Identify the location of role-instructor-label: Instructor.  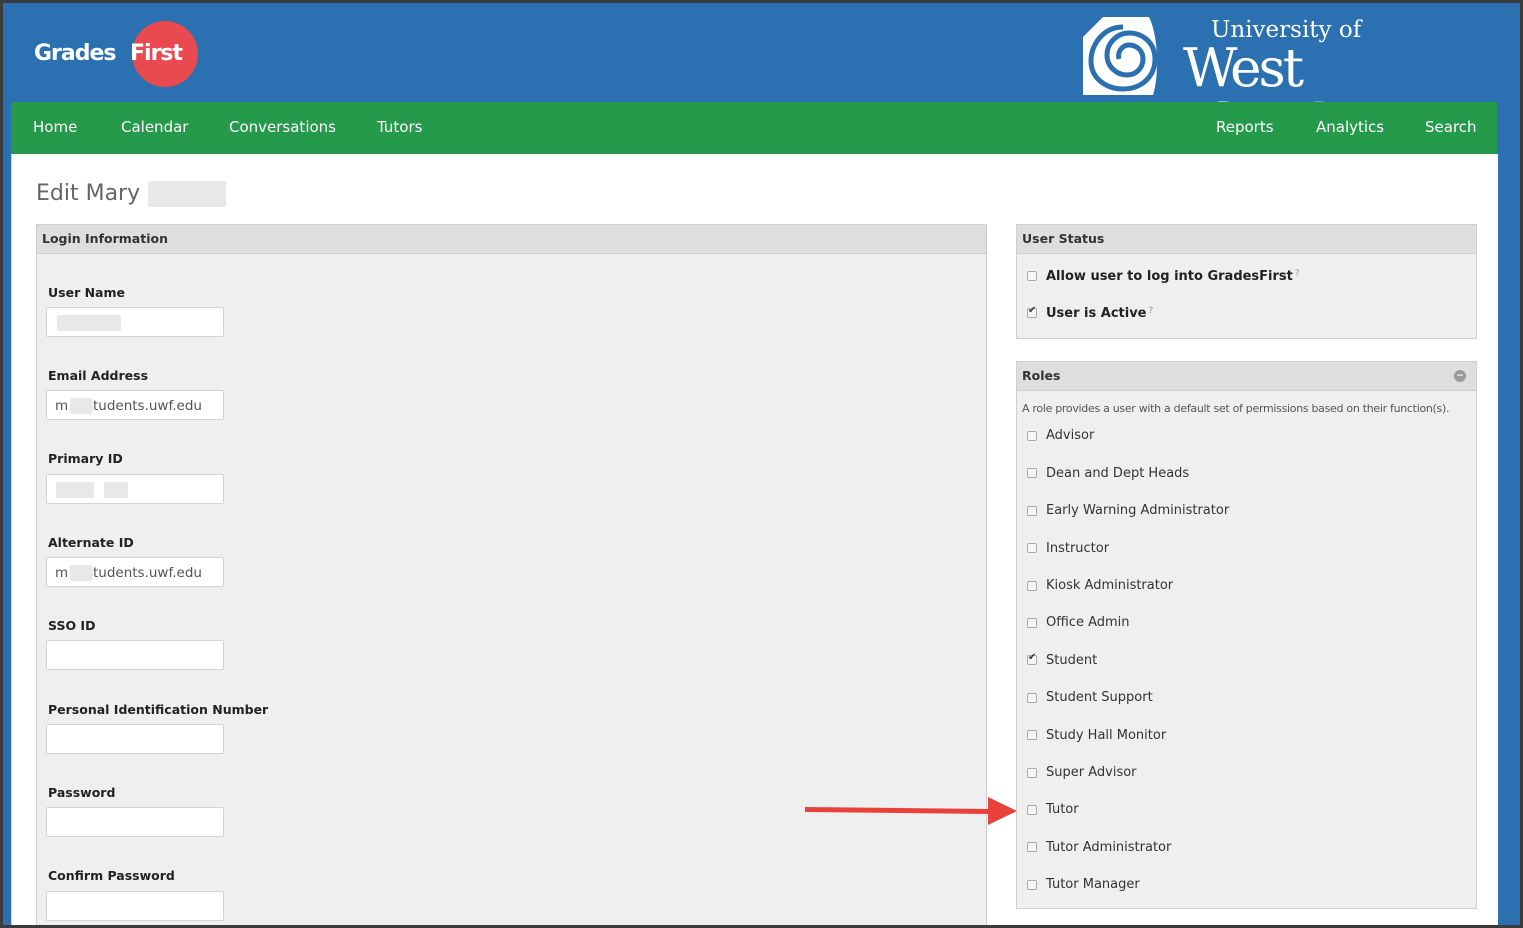
(1078, 548).